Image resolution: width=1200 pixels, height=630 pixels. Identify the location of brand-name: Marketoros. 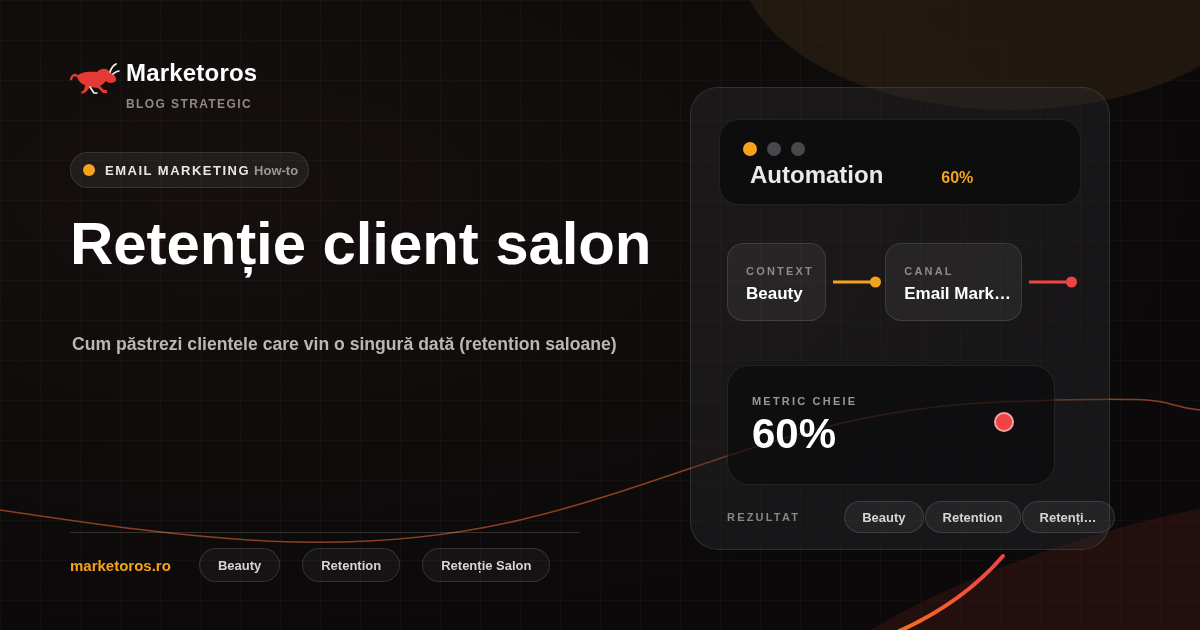
(192, 73).